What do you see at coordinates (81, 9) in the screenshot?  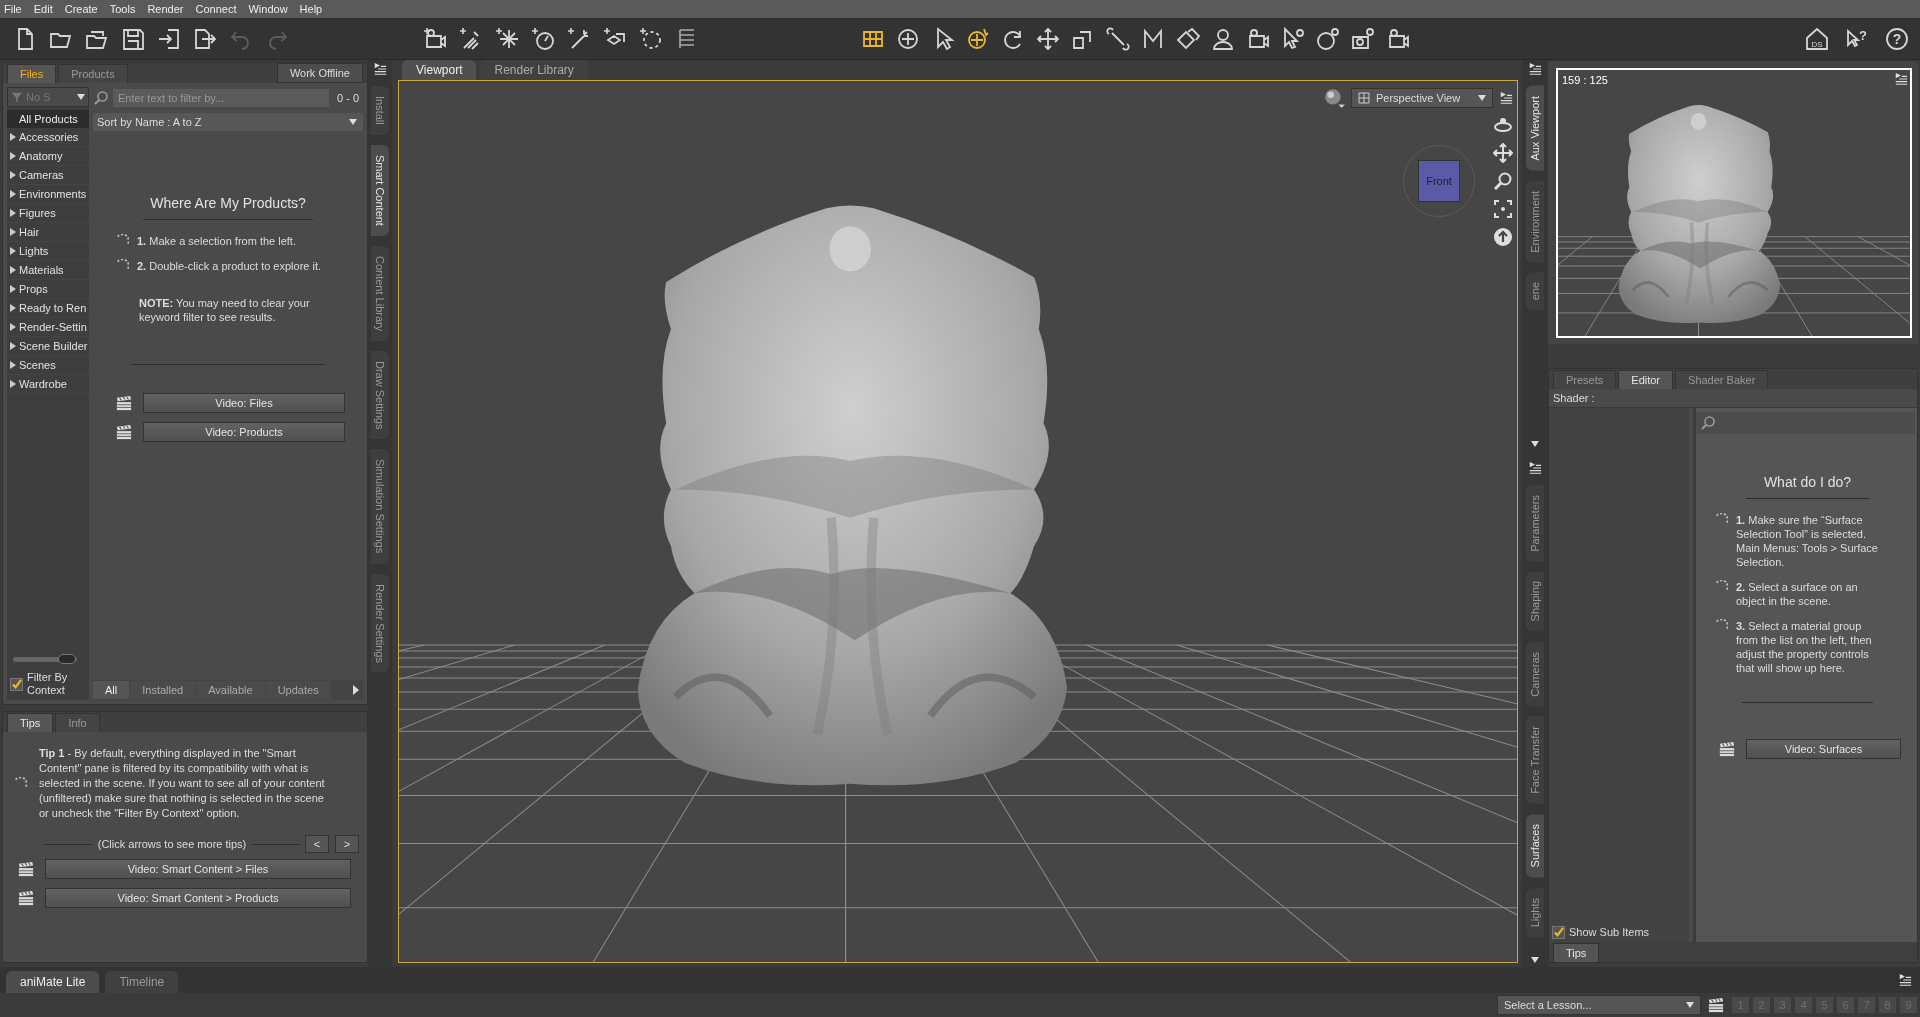 I see `menu-item: Create` at bounding box center [81, 9].